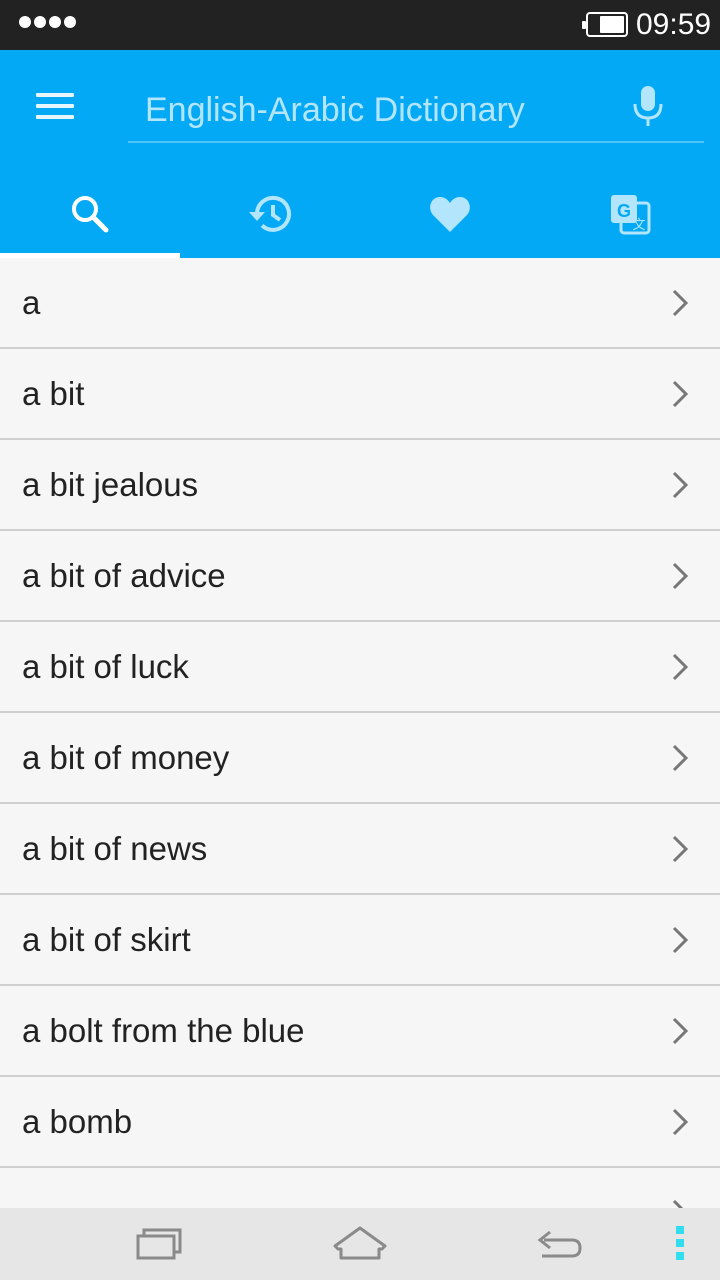 The image size is (720, 1280). What do you see at coordinates (680, 1243) in the screenshot?
I see `more-dots-icon` at bounding box center [680, 1243].